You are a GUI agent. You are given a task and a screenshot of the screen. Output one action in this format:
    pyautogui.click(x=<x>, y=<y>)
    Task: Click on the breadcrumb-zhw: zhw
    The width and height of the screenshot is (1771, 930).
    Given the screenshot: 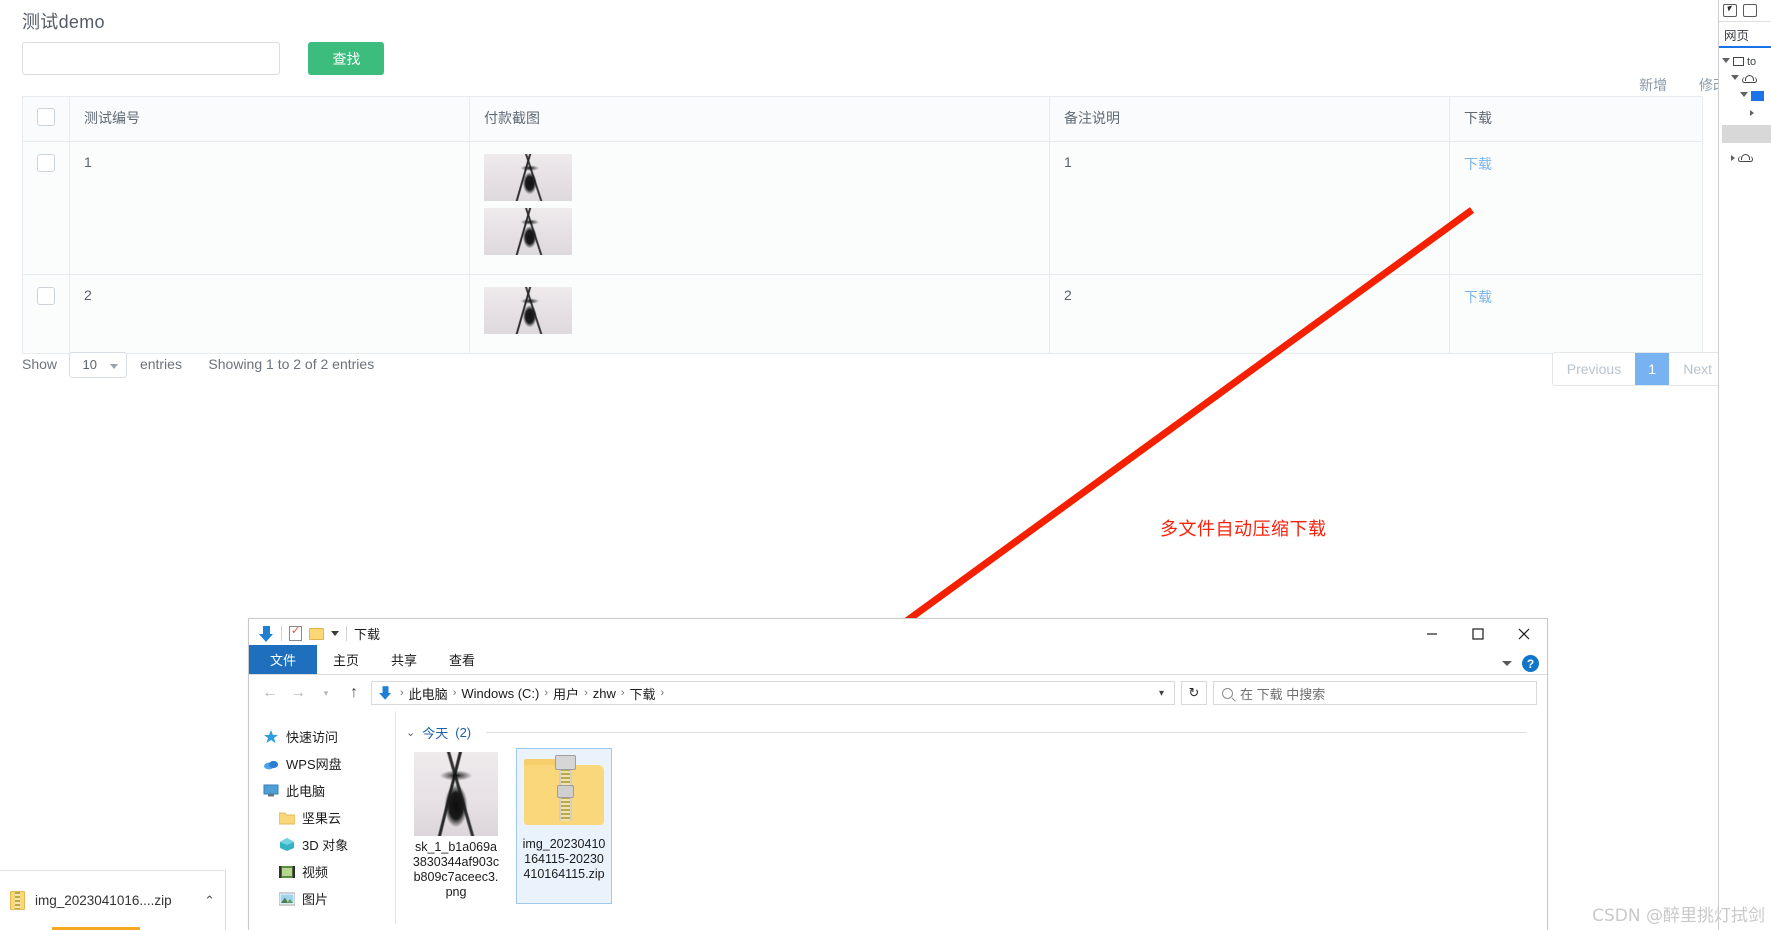 What is the action you would take?
    pyautogui.click(x=604, y=693)
    